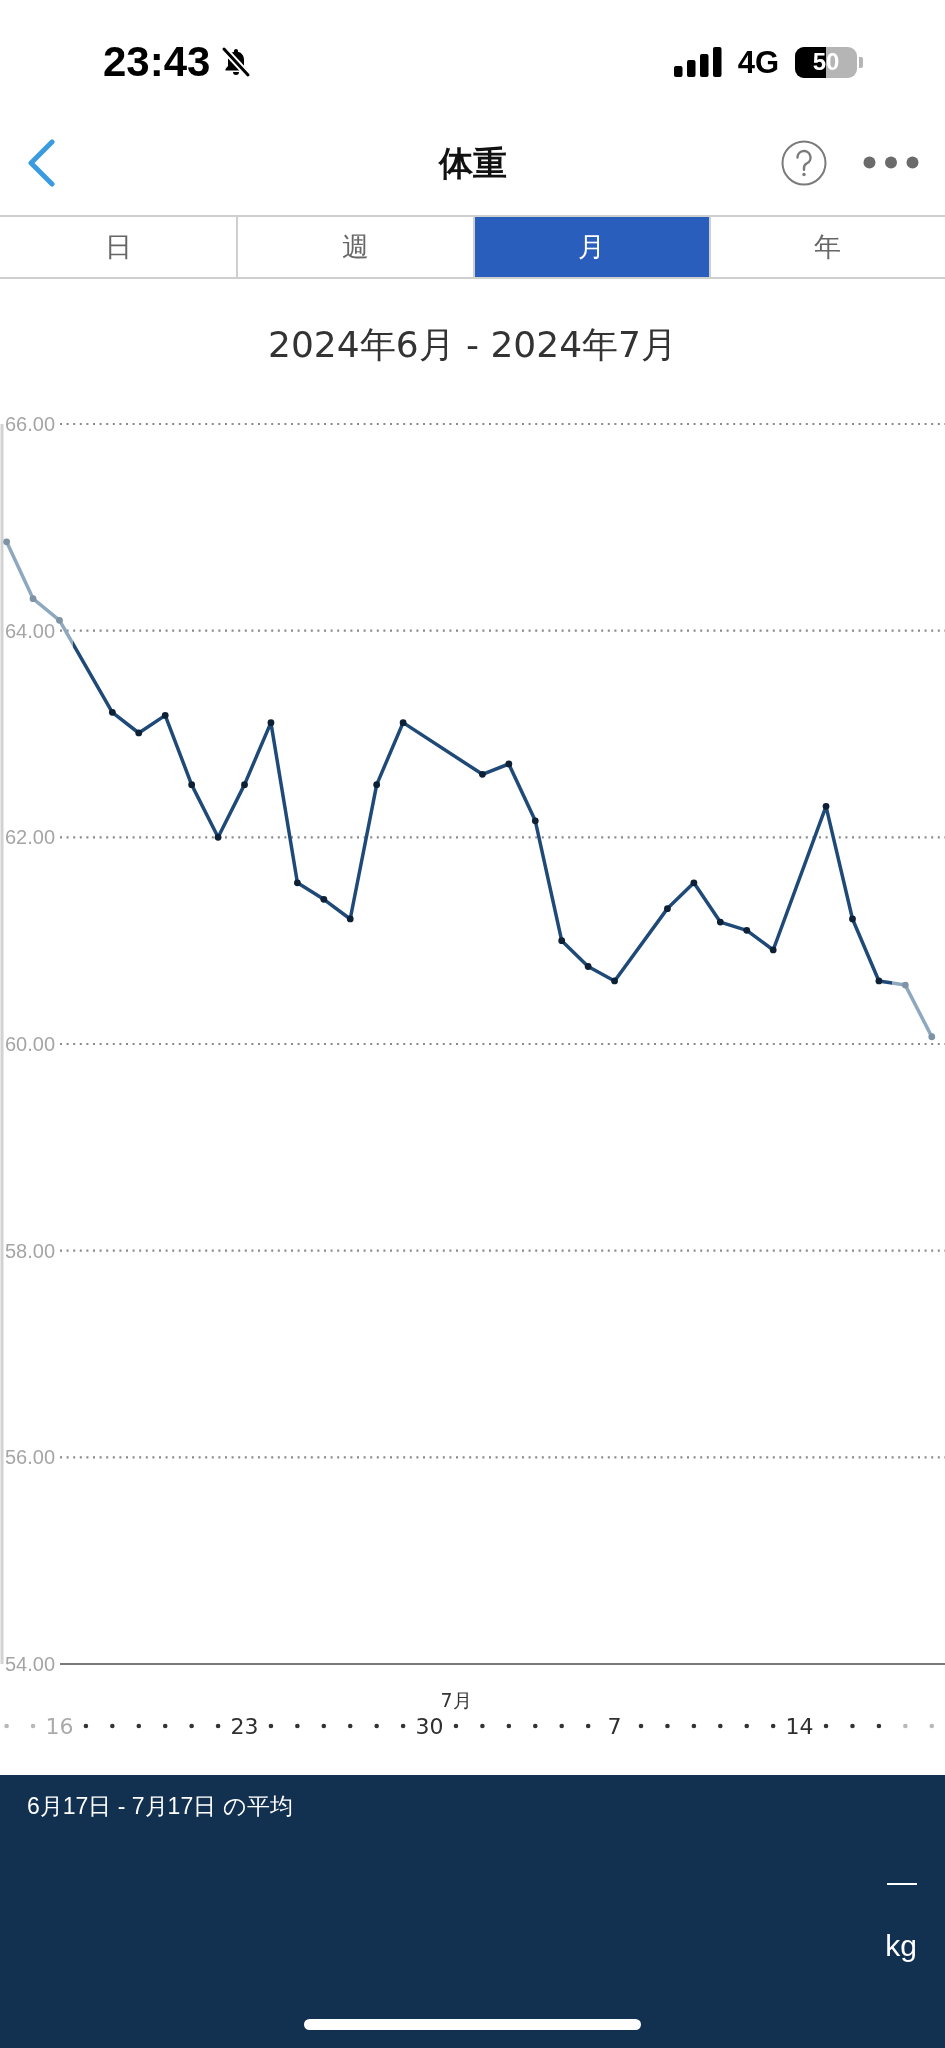 The width and height of the screenshot is (945, 2048). Describe the element at coordinates (758, 62) in the screenshot. I see `network-label: 4G` at that location.